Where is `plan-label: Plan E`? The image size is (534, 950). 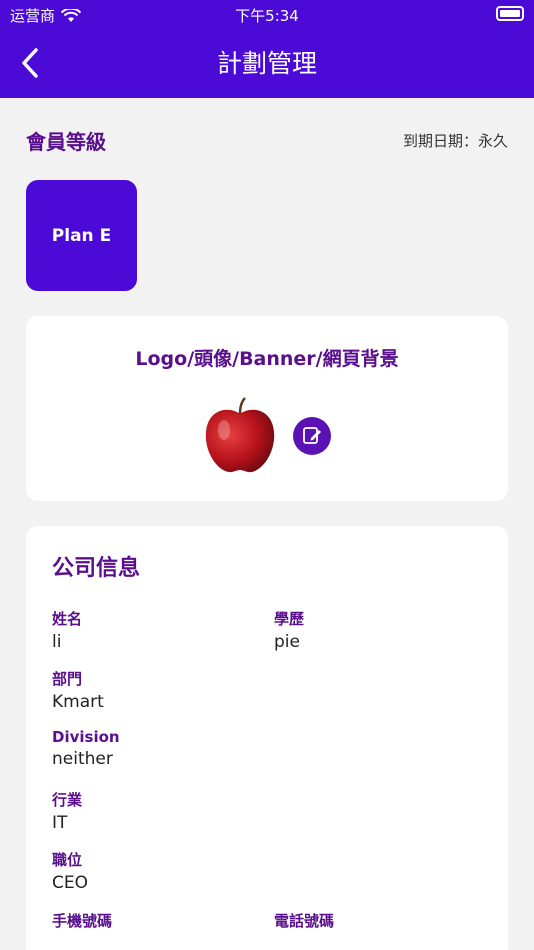 plan-label: Plan E is located at coordinates (81, 235).